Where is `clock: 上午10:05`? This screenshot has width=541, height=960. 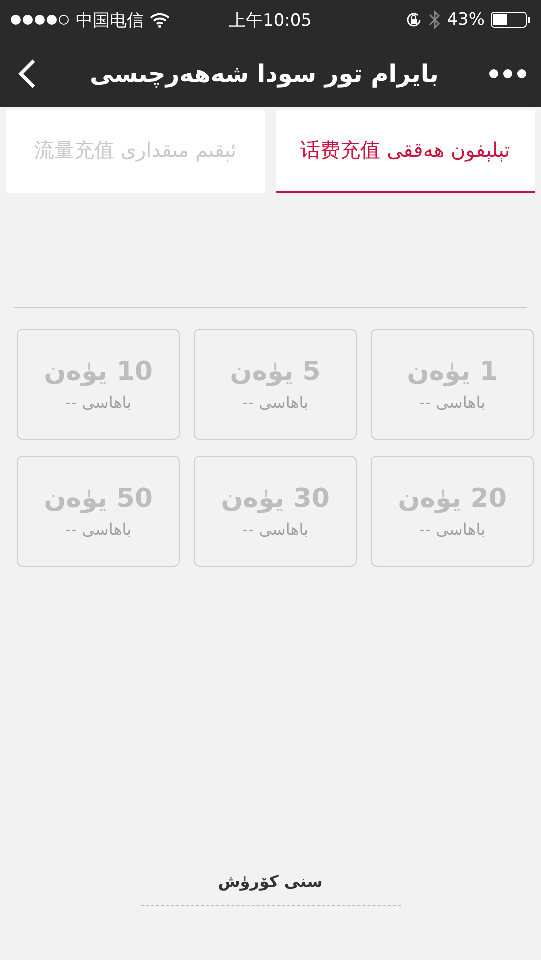
clock: 上午10:05 is located at coordinates (270, 20).